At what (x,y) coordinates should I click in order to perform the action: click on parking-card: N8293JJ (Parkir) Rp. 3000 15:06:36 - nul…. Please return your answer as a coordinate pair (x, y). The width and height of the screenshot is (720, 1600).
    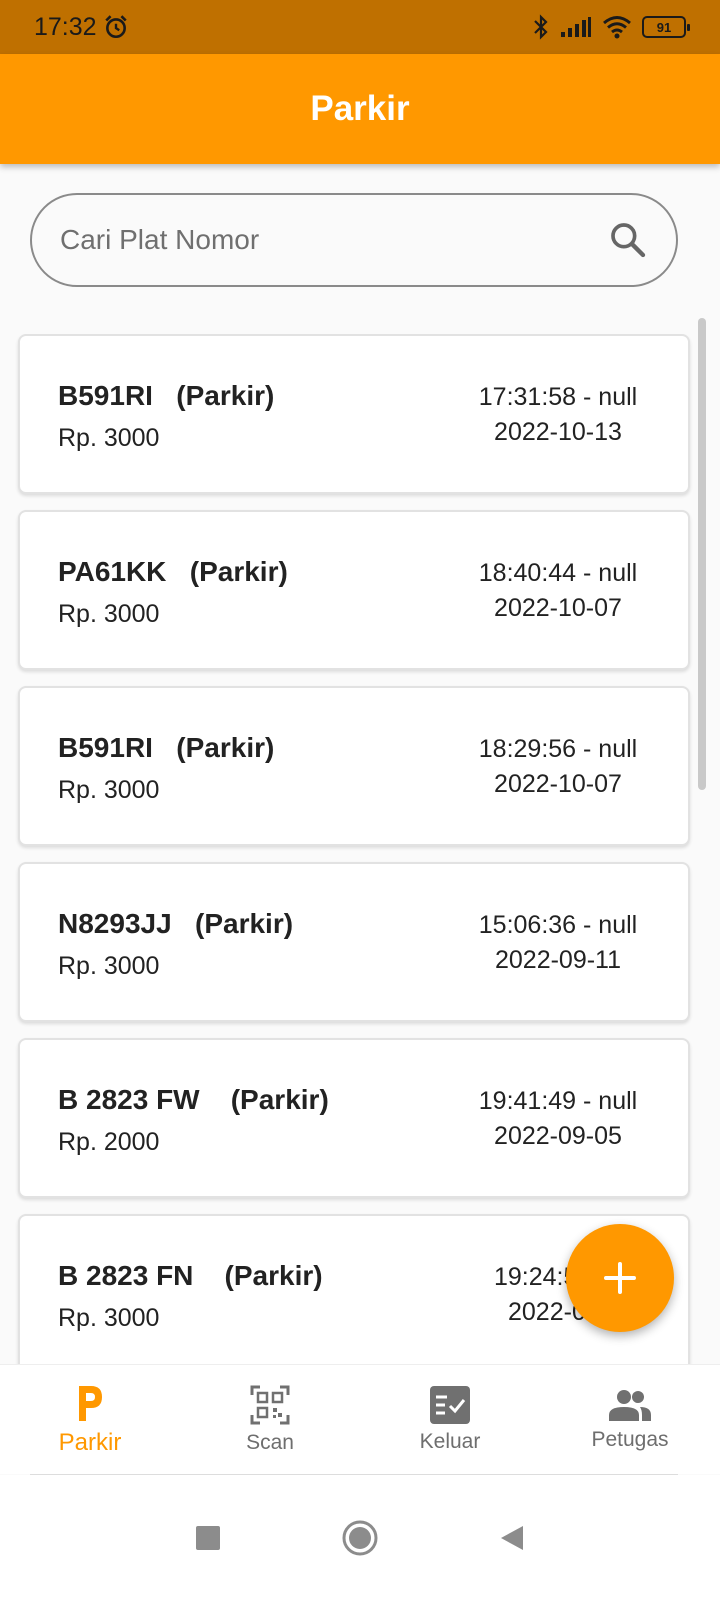
    Looking at the image, I should click on (354, 942).